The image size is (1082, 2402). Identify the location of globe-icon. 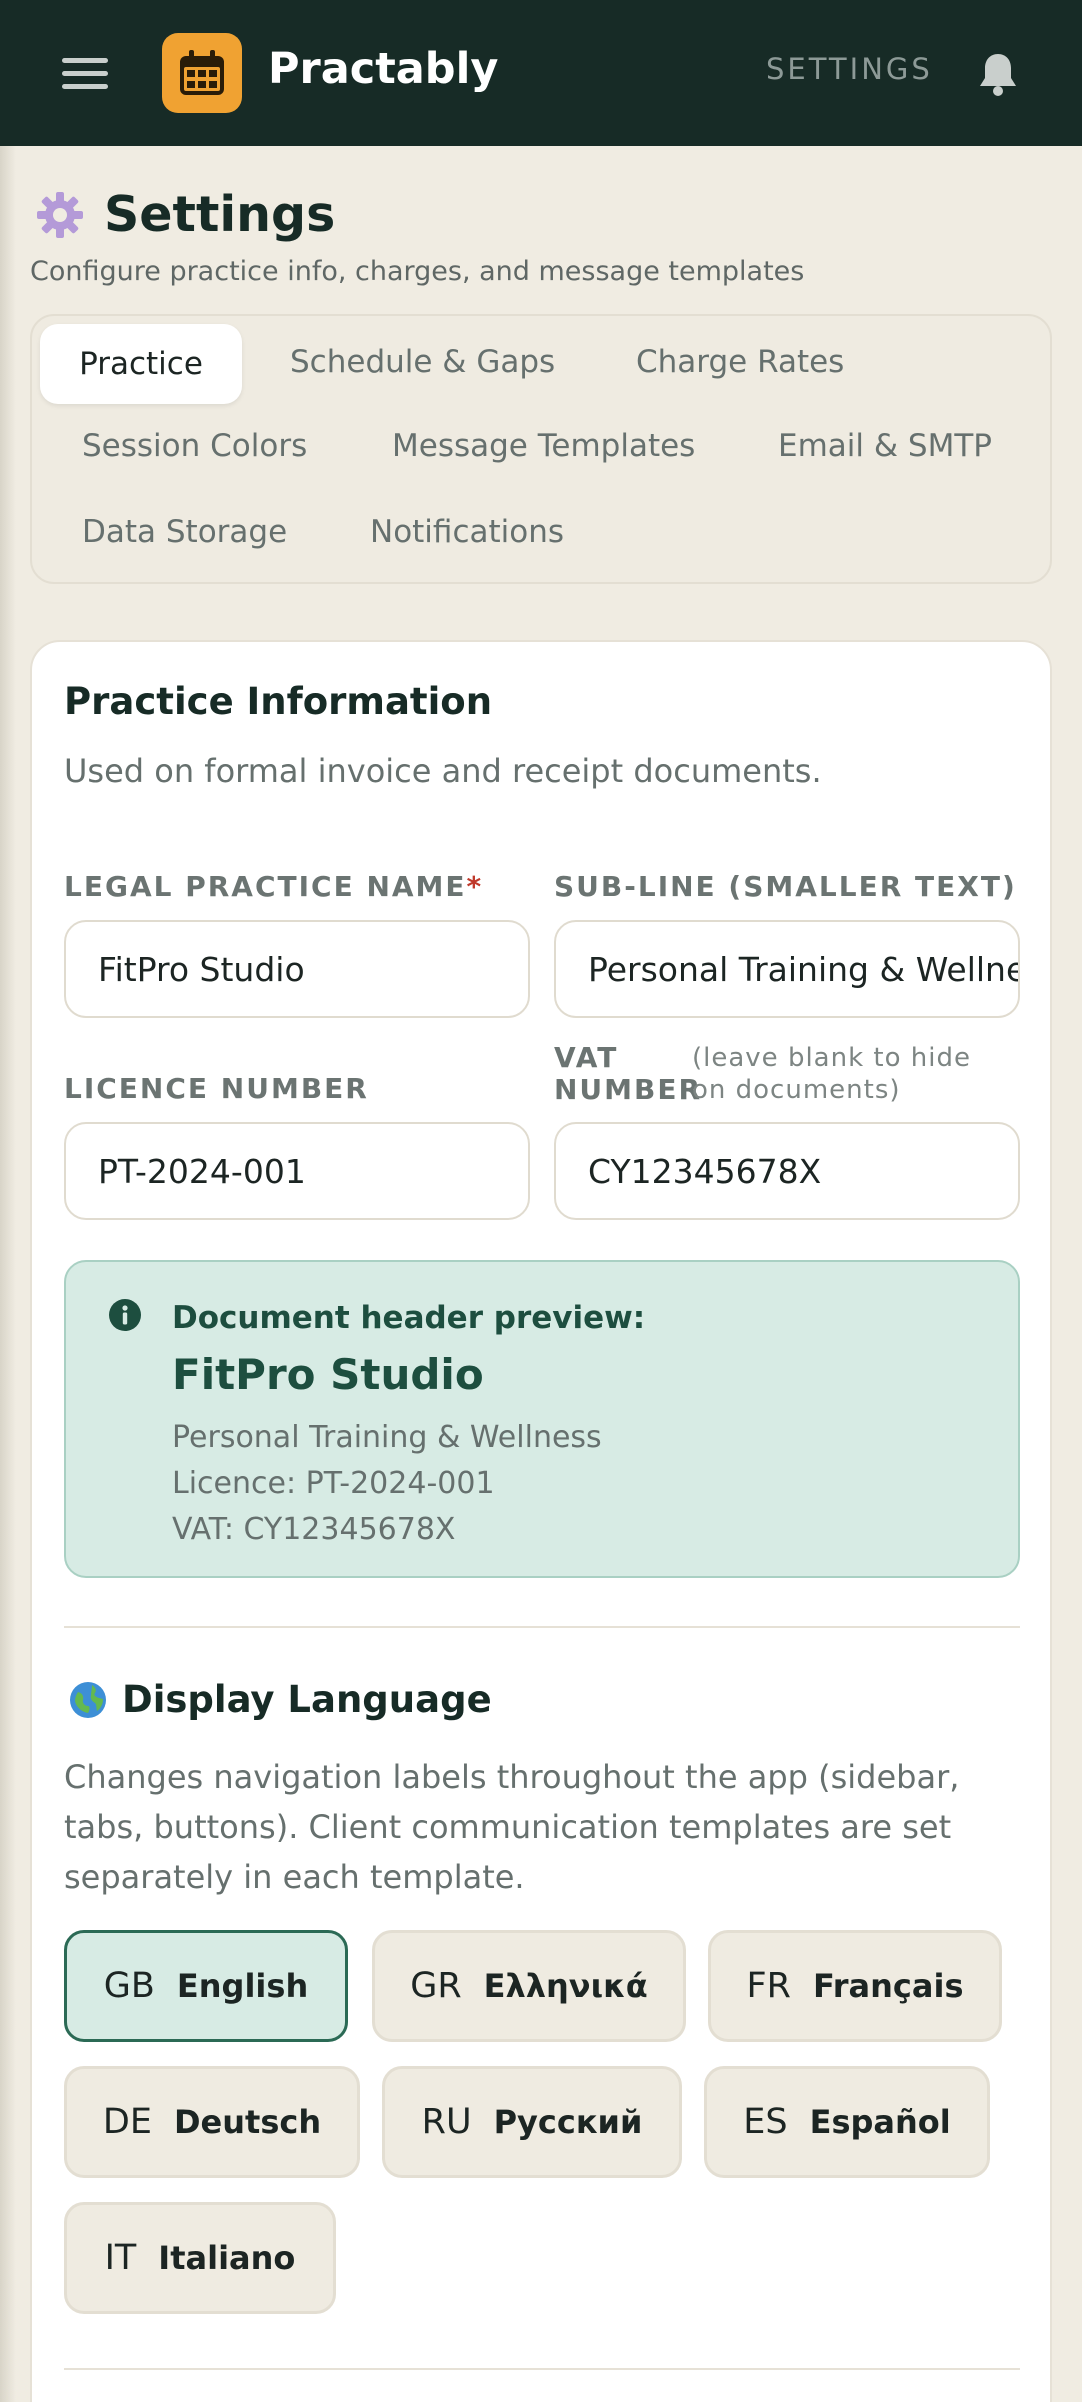
(88, 1700).